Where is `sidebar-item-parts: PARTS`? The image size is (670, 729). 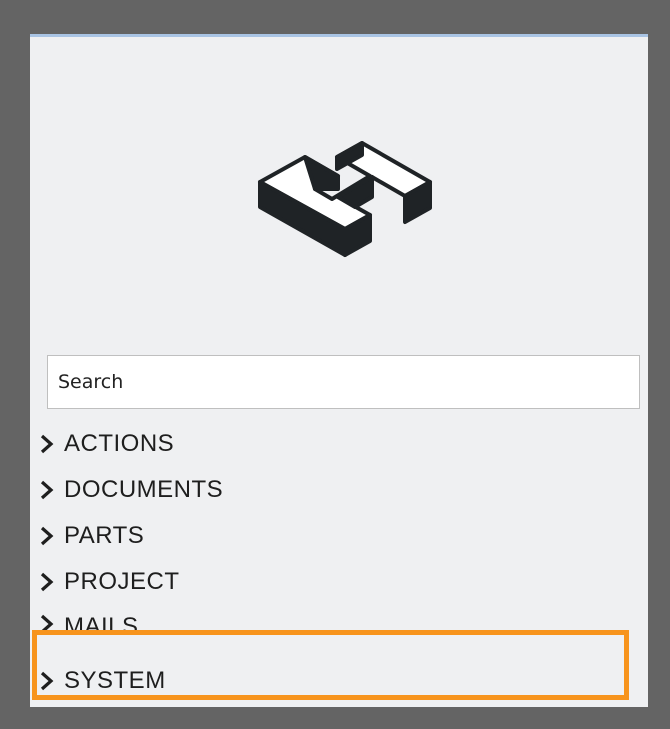
sidebar-item-parts: PARTS is located at coordinates (339, 536).